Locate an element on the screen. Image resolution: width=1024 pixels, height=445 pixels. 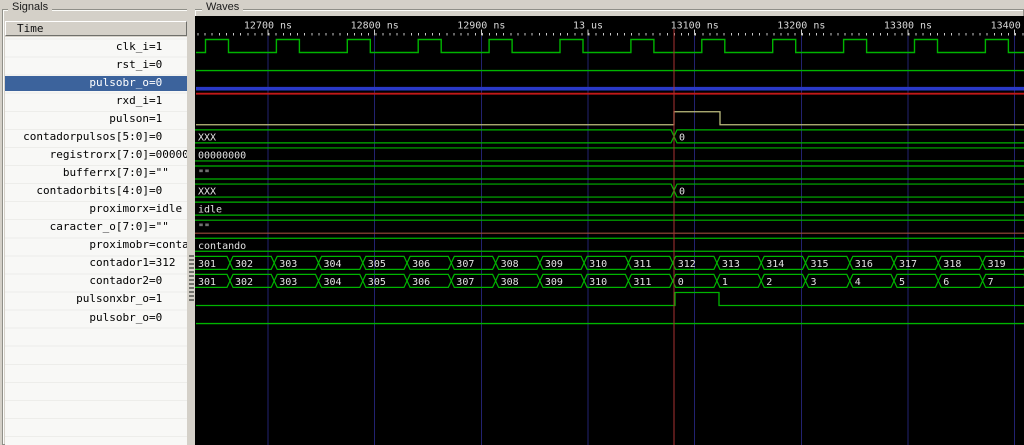
bus-value-label: 6 is located at coordinates (946, 282).